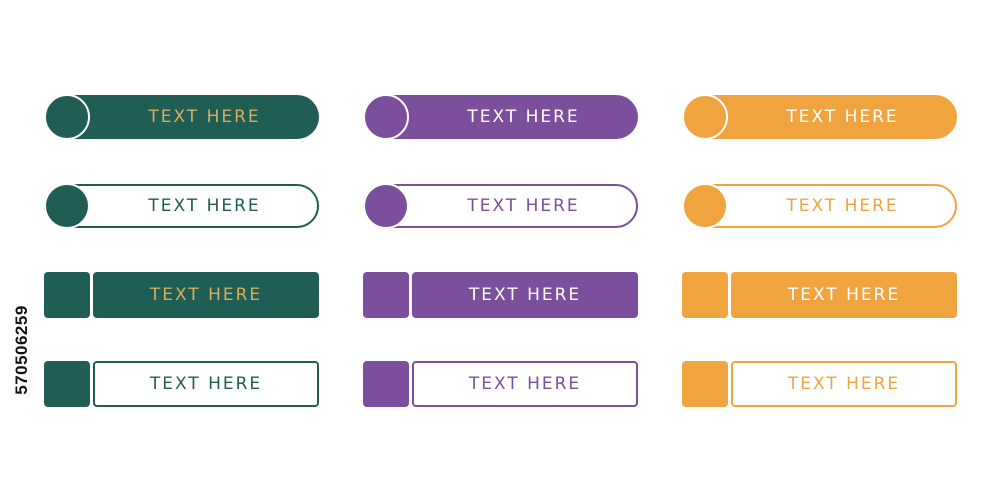 Image resolution: width=1000 pixels, height=500 pixels. I want to click on banner-green-filled-pill: TEXT HERE, so click(181, 117).